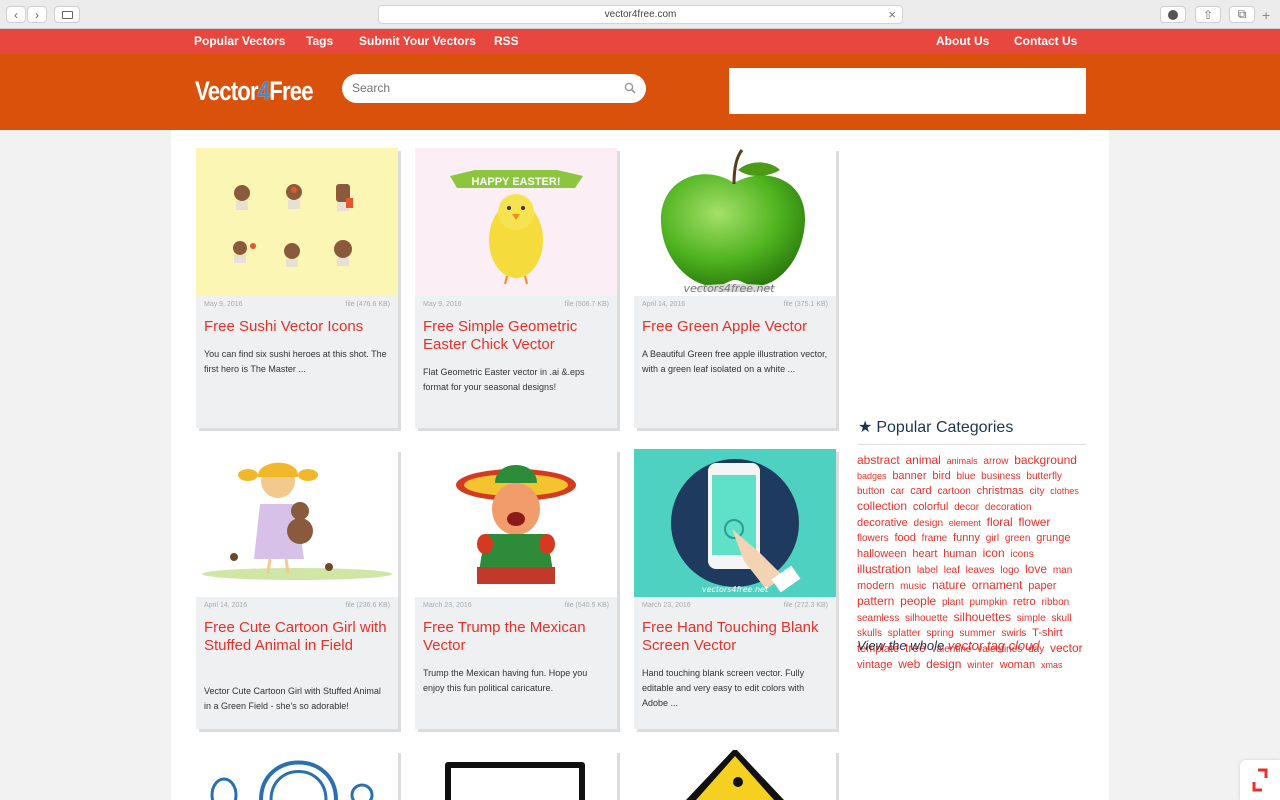  Describe the element at coordinates (1009, 570) in the screenshot. I see `tag-link: logo` at that location.